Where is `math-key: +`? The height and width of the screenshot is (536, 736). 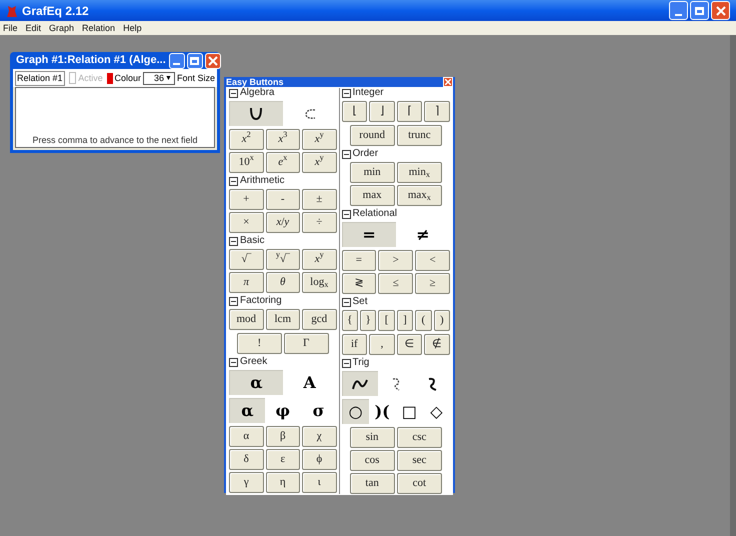 math-key: + is located at coordinates (246, 199).